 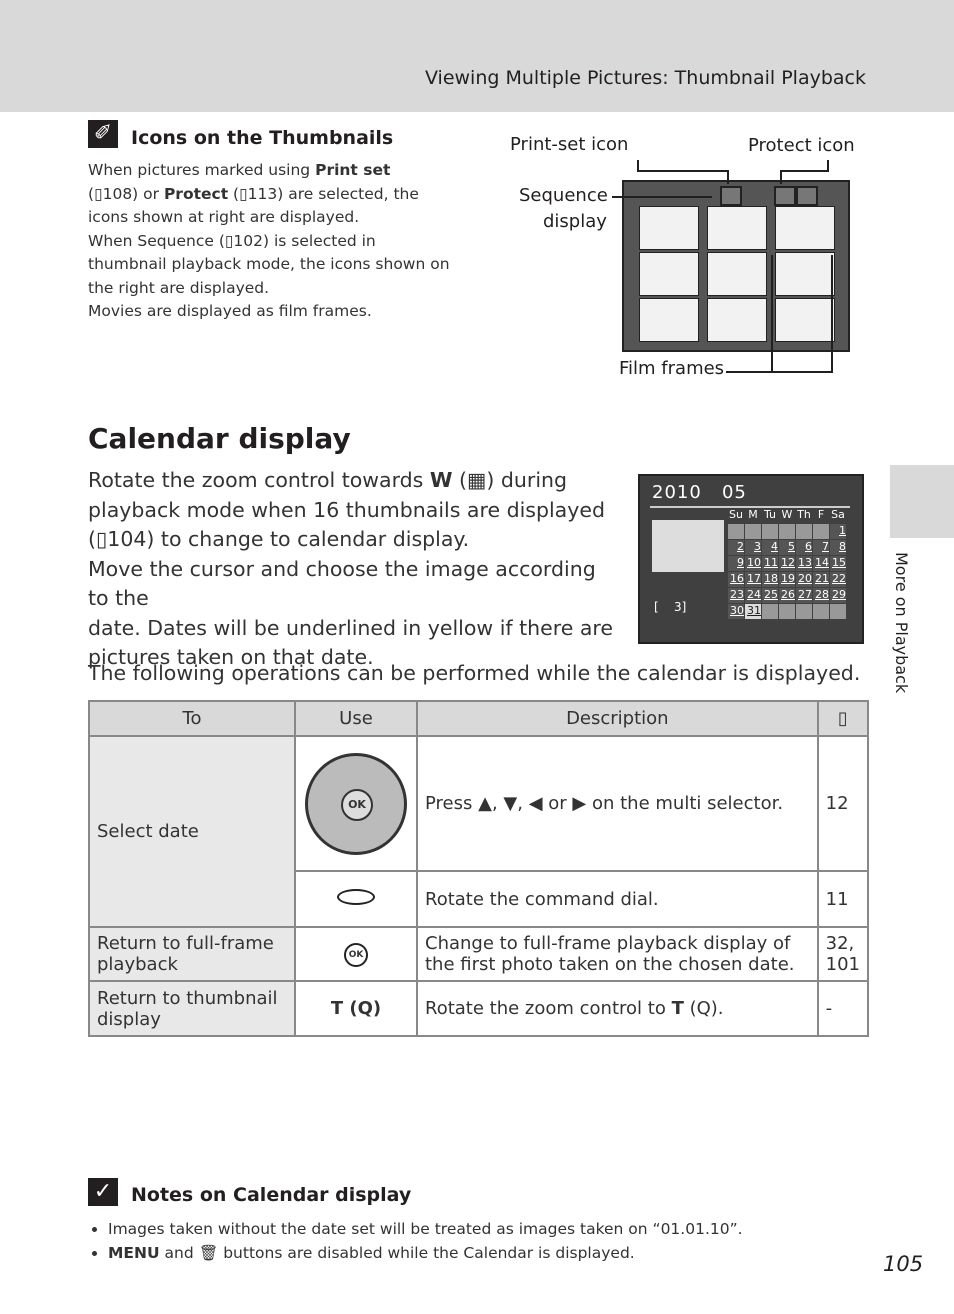 I want to click on magnify-icon: Q, so click(x=703, y=1008).